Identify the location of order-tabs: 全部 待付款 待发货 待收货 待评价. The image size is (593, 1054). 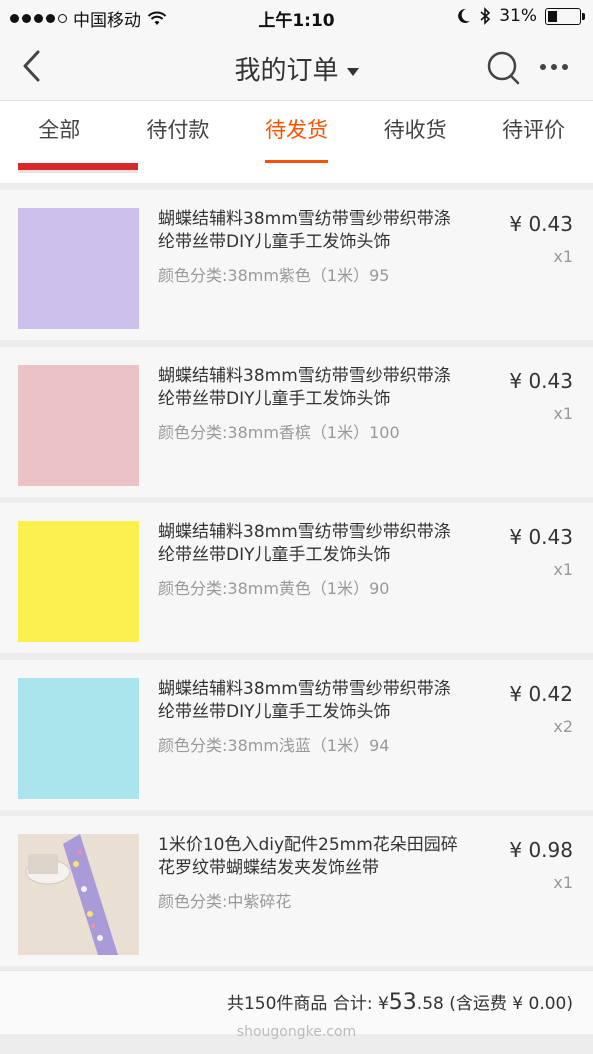
(296, 132).